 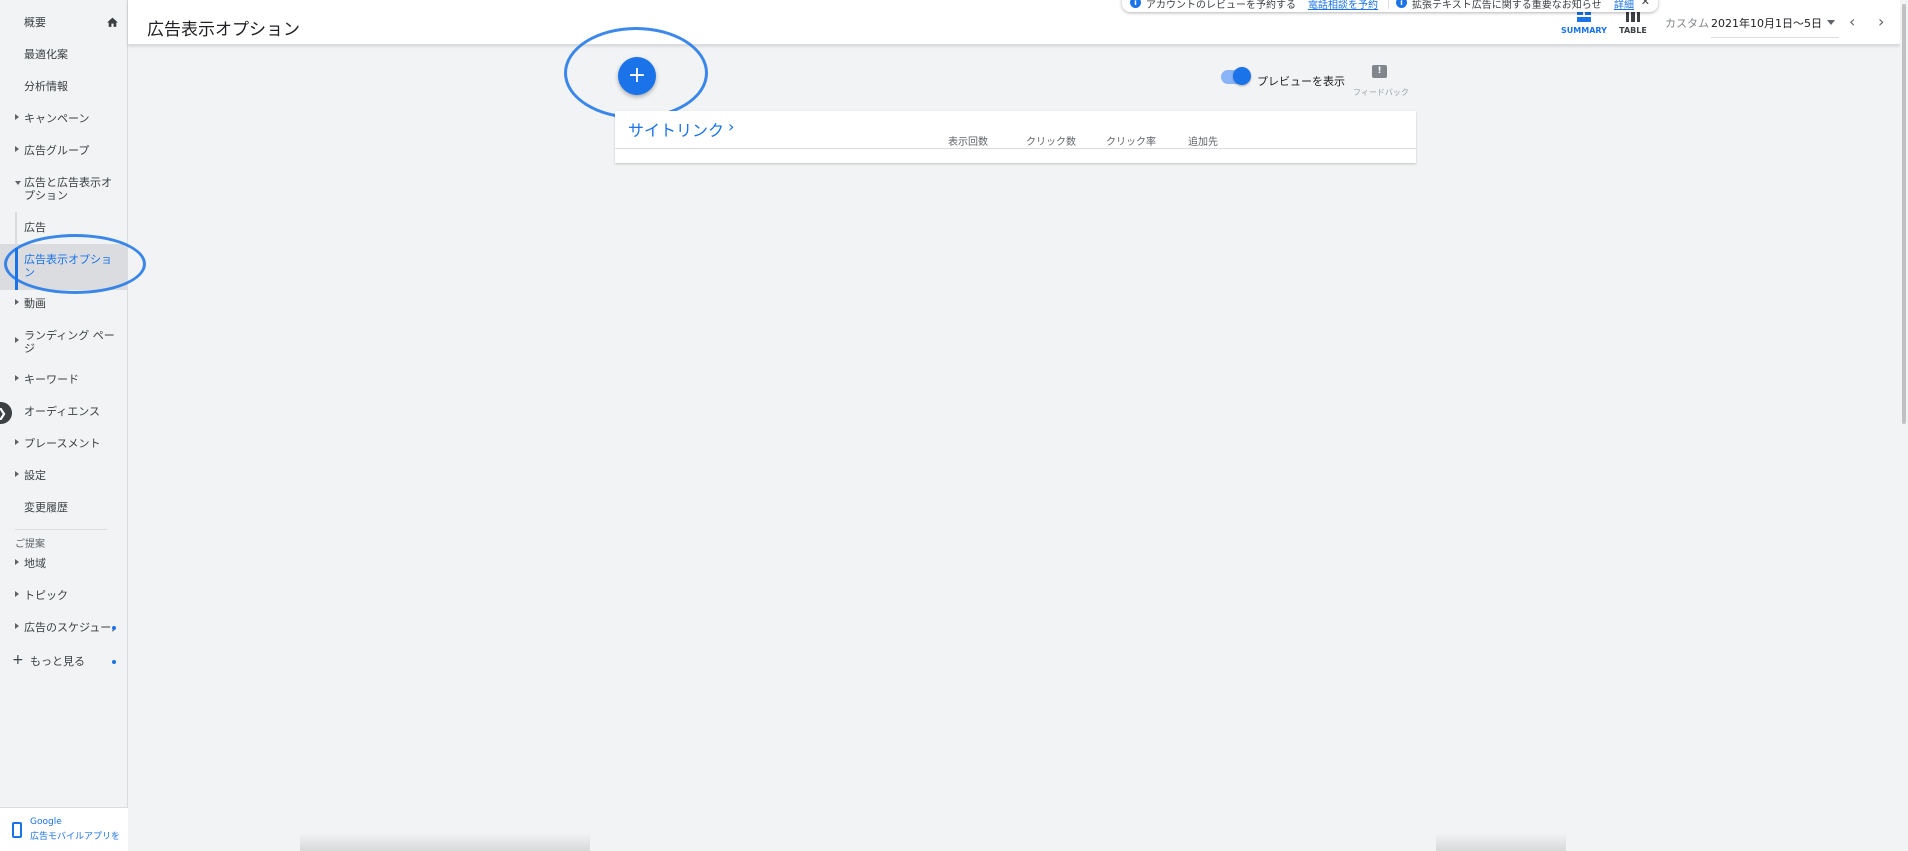 I want to click on nav-item-audiences: オーディエンス, so click(x=63, y=412).